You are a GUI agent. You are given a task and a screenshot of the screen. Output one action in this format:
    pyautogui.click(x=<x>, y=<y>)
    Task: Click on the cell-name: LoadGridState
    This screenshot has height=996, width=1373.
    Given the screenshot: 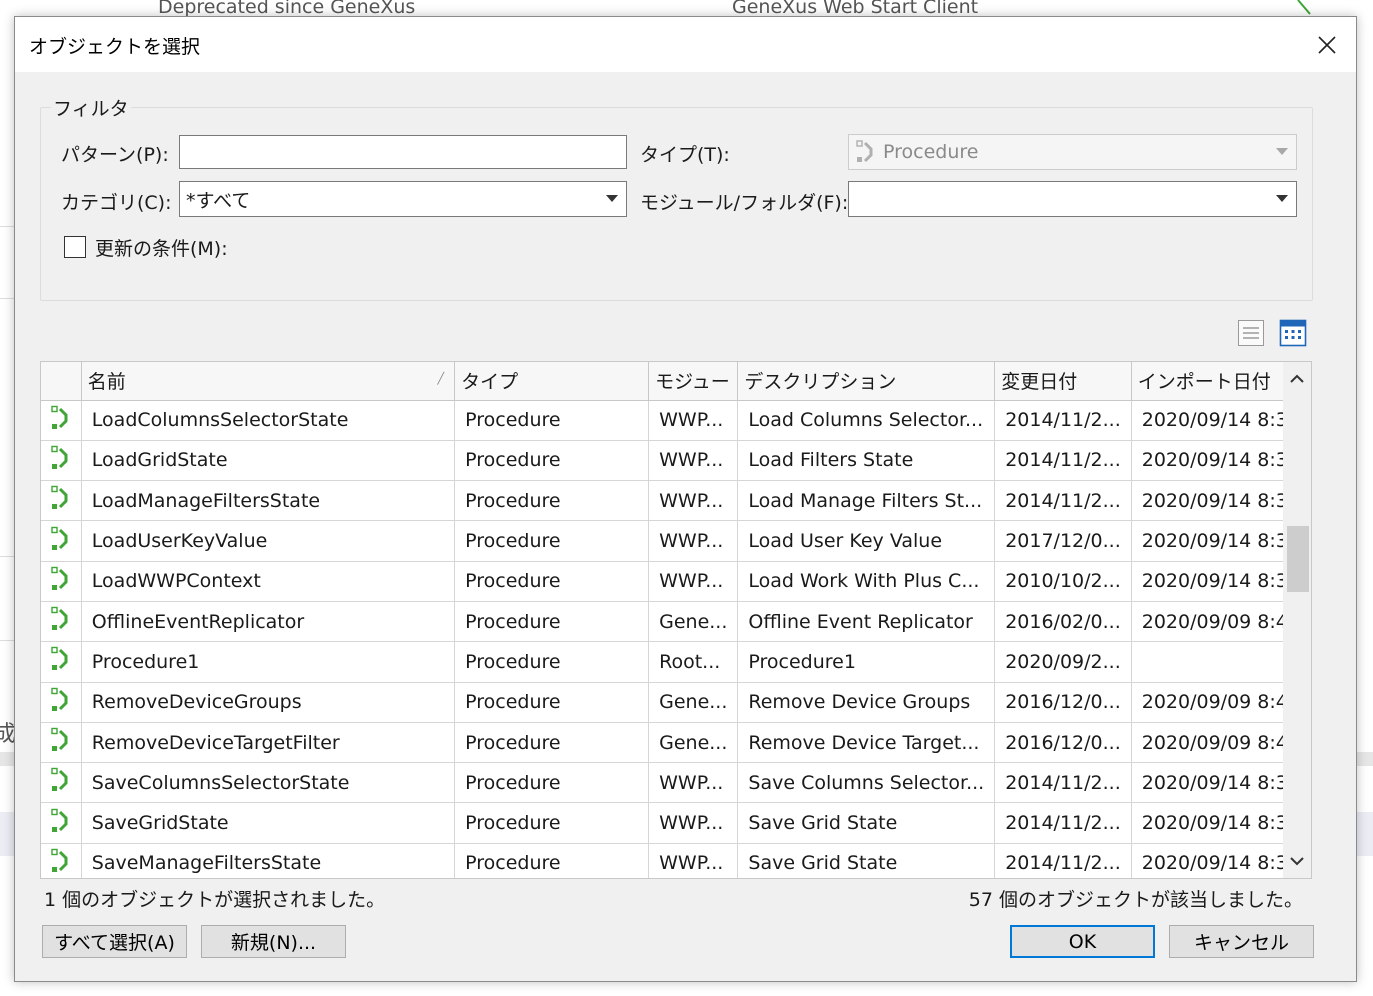 What is the action you would take?
    pyautogui.click(x=268, y=461)
    